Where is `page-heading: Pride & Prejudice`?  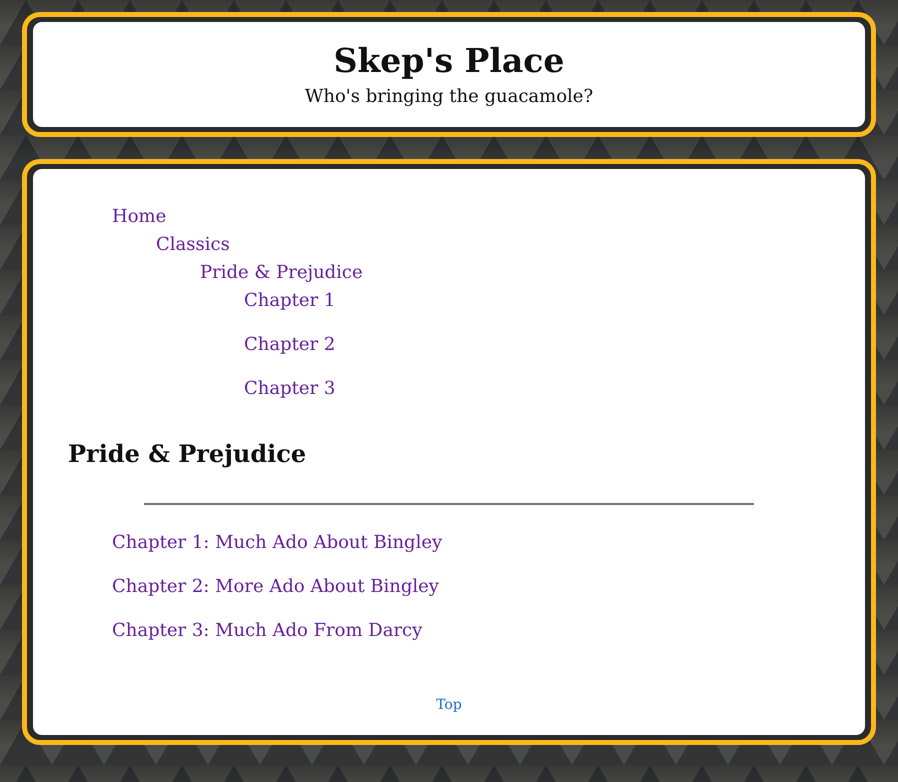
page-heading: Pride & Prejudice is located at coordinates (188, 454).